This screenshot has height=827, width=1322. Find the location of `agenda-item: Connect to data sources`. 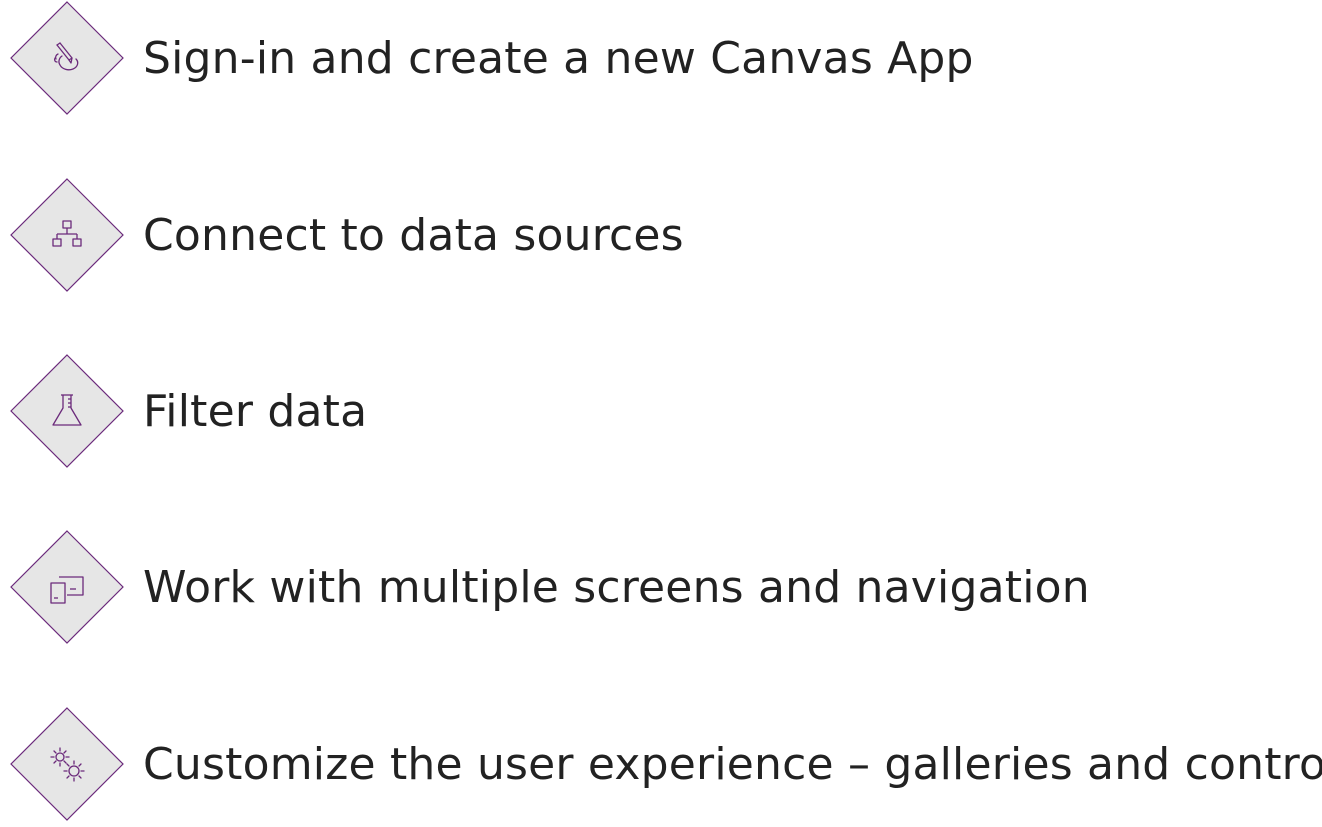

agenda-item: Connect to data sources is located at coordinates (661, 238).